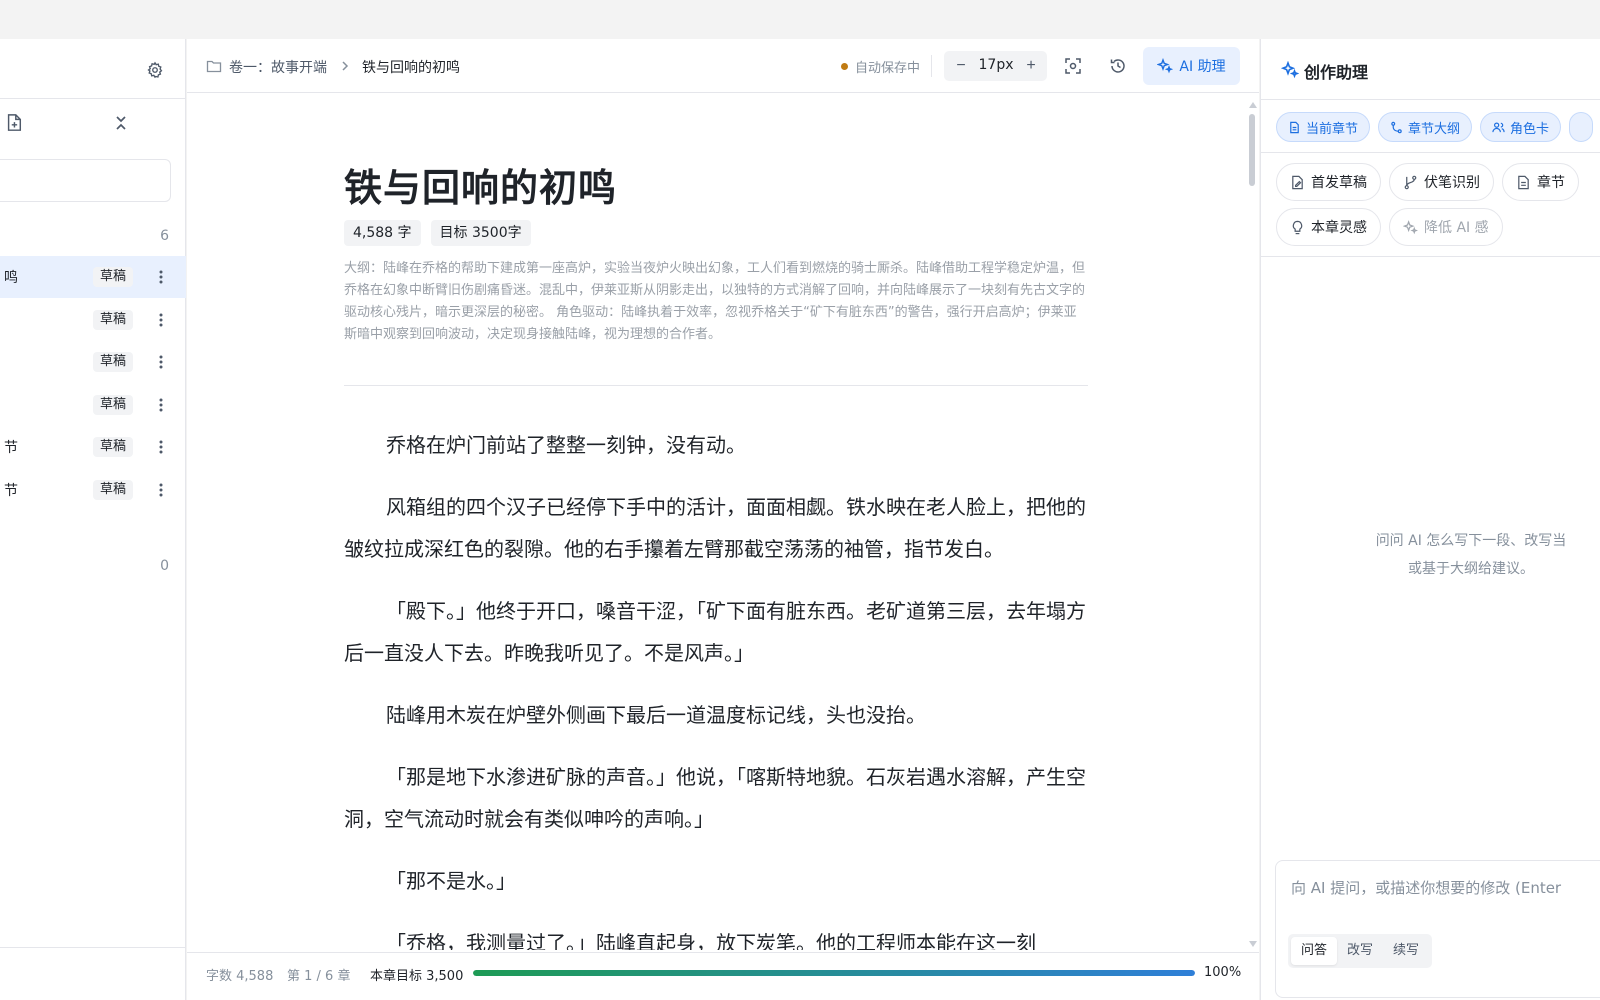  What do you see at coordinates (1314, 951) in the screenshot?
I see `mode-qa: 问答` at bounding box center [1314, 951].